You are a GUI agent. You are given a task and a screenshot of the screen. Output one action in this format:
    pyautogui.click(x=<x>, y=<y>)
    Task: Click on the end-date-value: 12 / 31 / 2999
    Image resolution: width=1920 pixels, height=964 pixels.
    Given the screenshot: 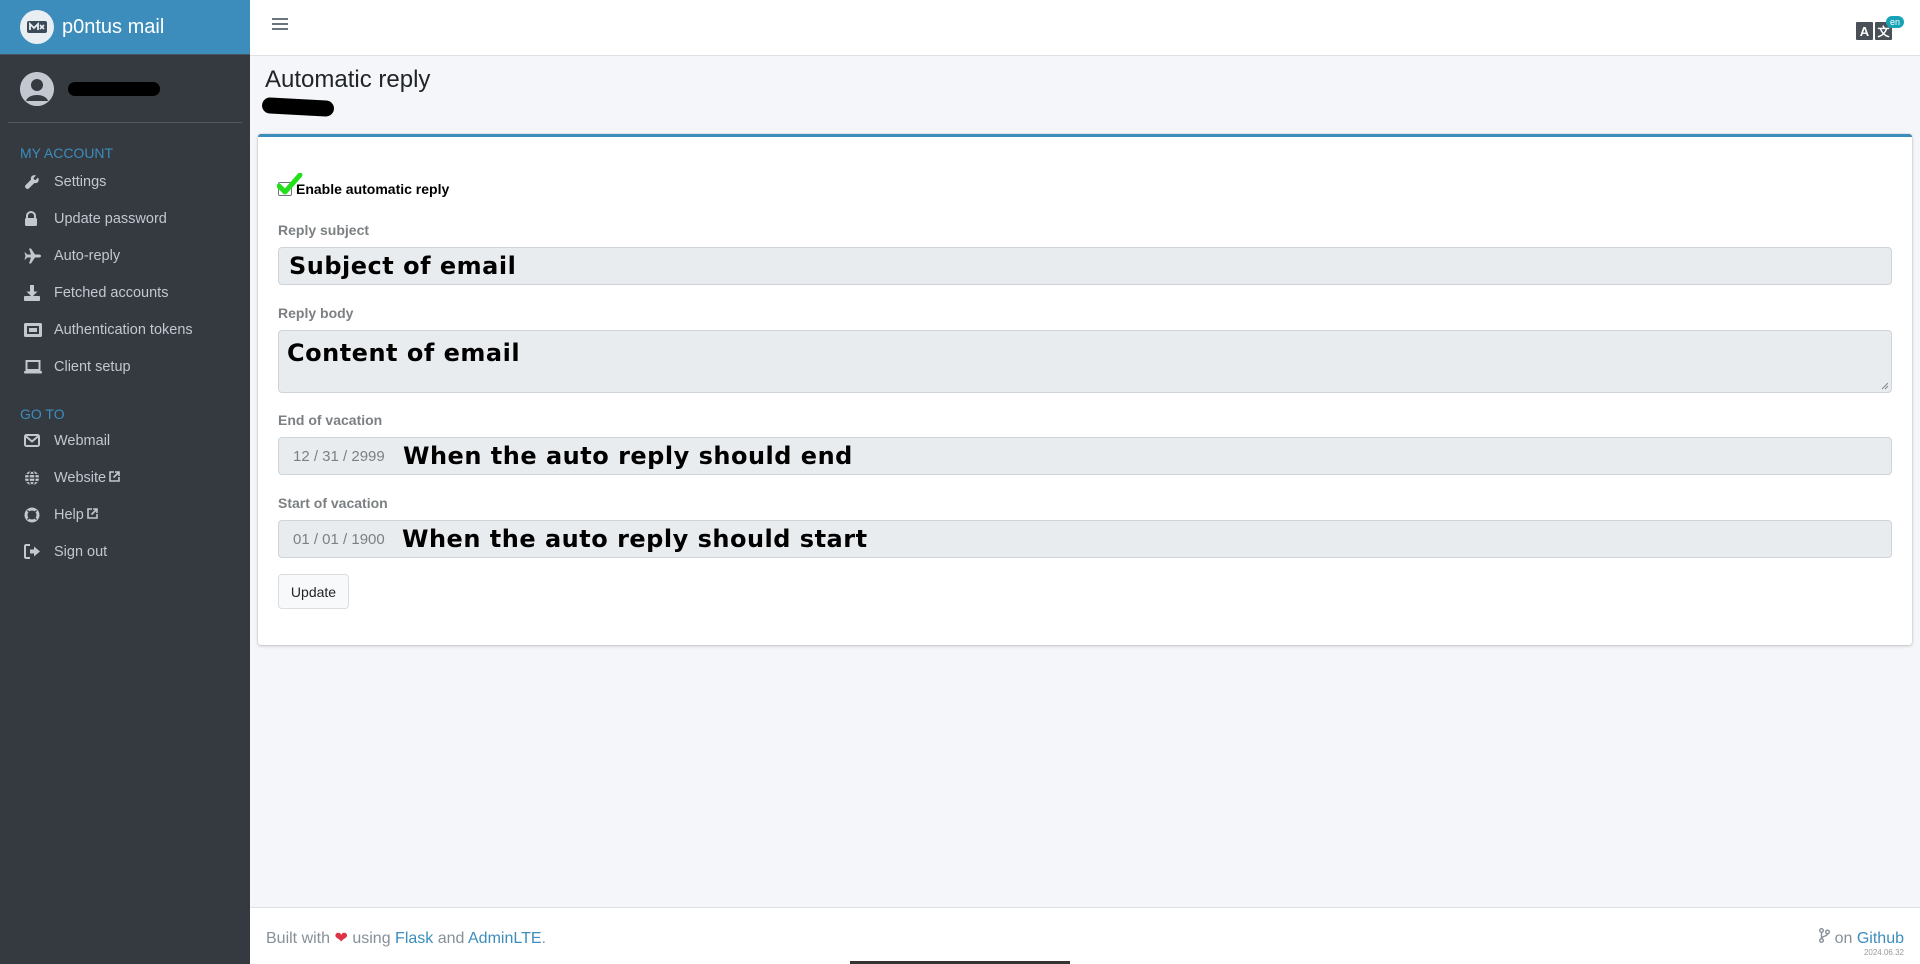 What is the action you would take?
    pyautogui.click(x=339, y=456)
    